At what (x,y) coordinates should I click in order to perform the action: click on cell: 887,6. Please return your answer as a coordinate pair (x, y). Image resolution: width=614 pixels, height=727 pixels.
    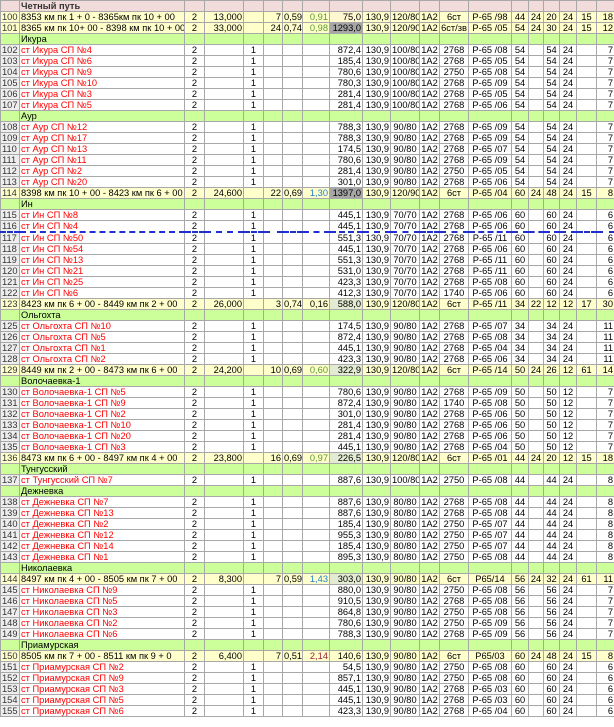
    Looking at the image, I should click on (346, 513).